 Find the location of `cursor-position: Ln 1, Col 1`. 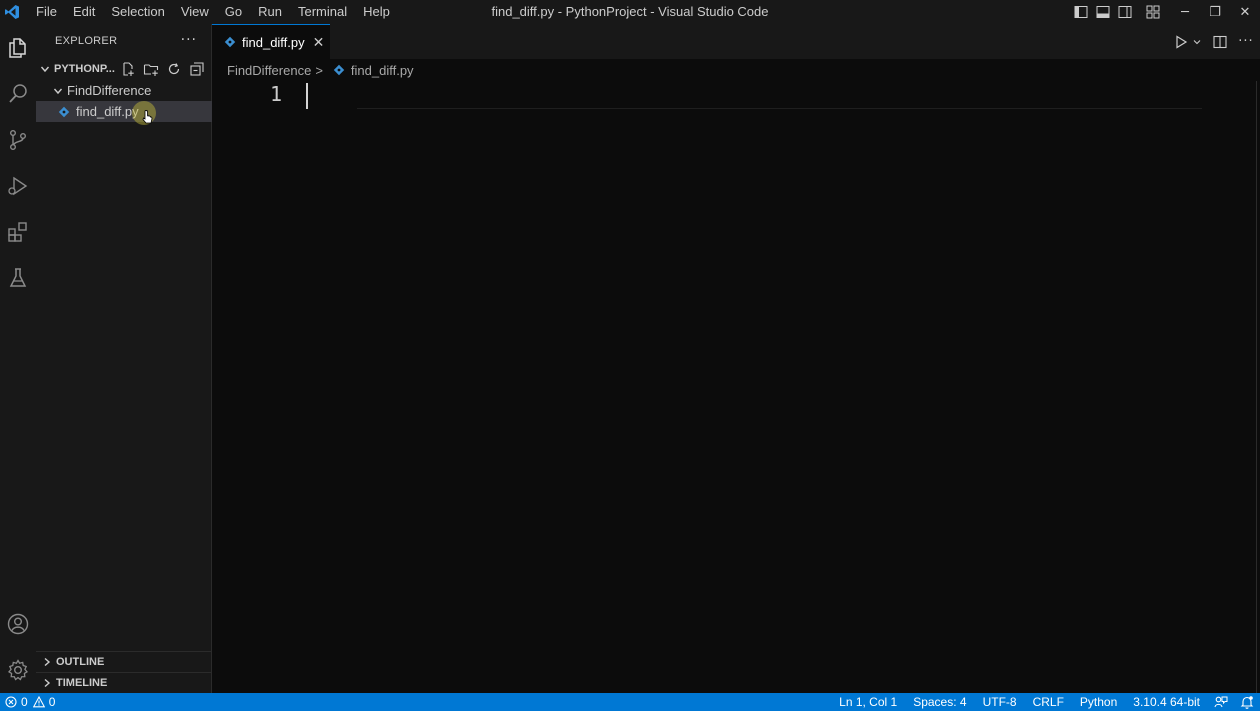

cursor-position: Ln 1, Col 1 is located at coordinates (868, 702).